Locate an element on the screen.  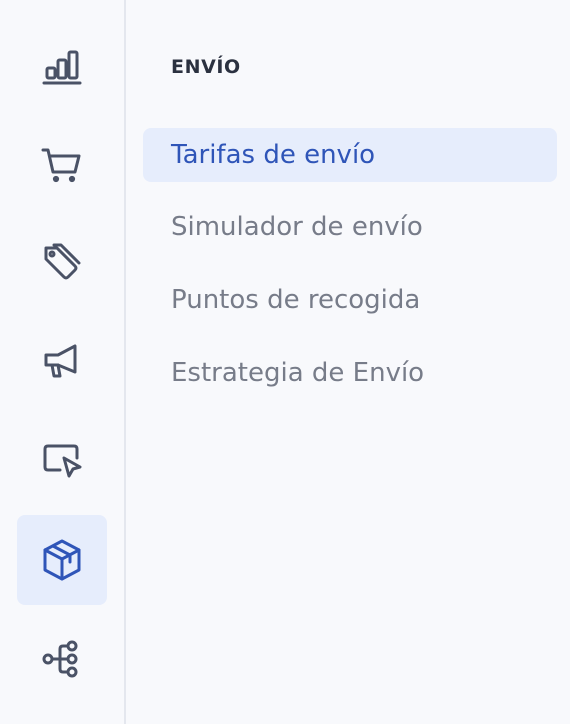
rail-item-integrations is located at coordinates (62, 659).